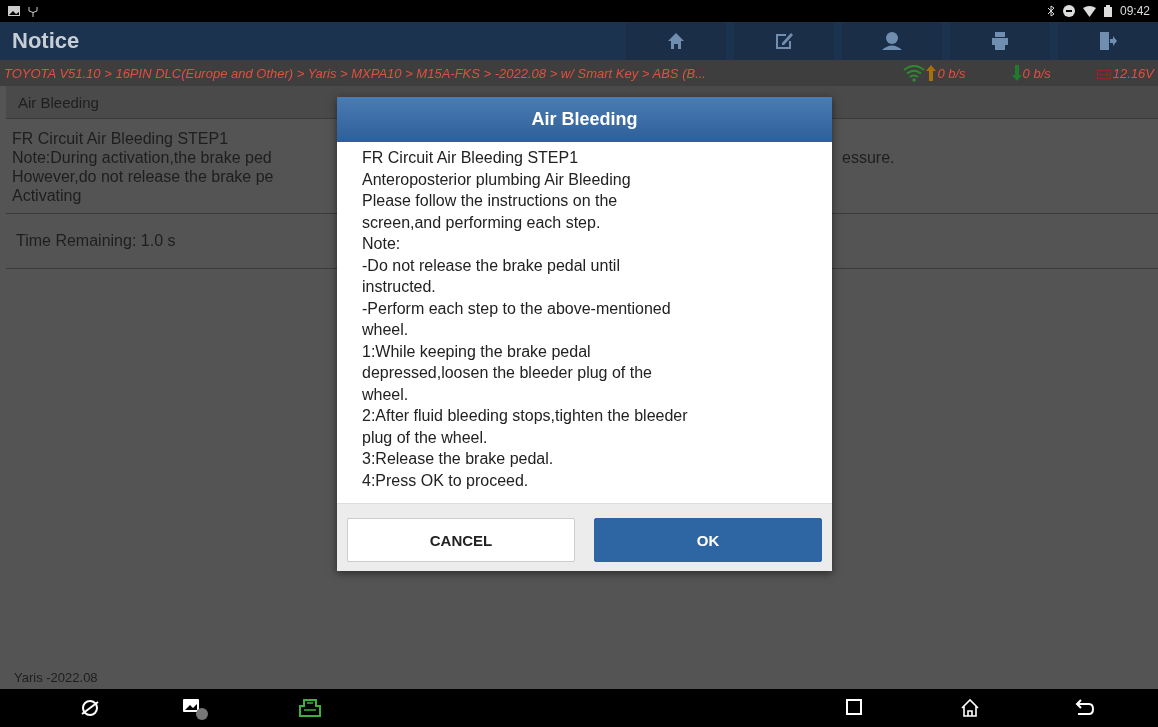 Image resolution: width=1158 pixels, height=727 pixels. What do you see at coordinates (471, 158) in the screenshot?
I see `dialog-text: FR Circuit Air Bleeding STEP1` at bounding box center [471, 158].